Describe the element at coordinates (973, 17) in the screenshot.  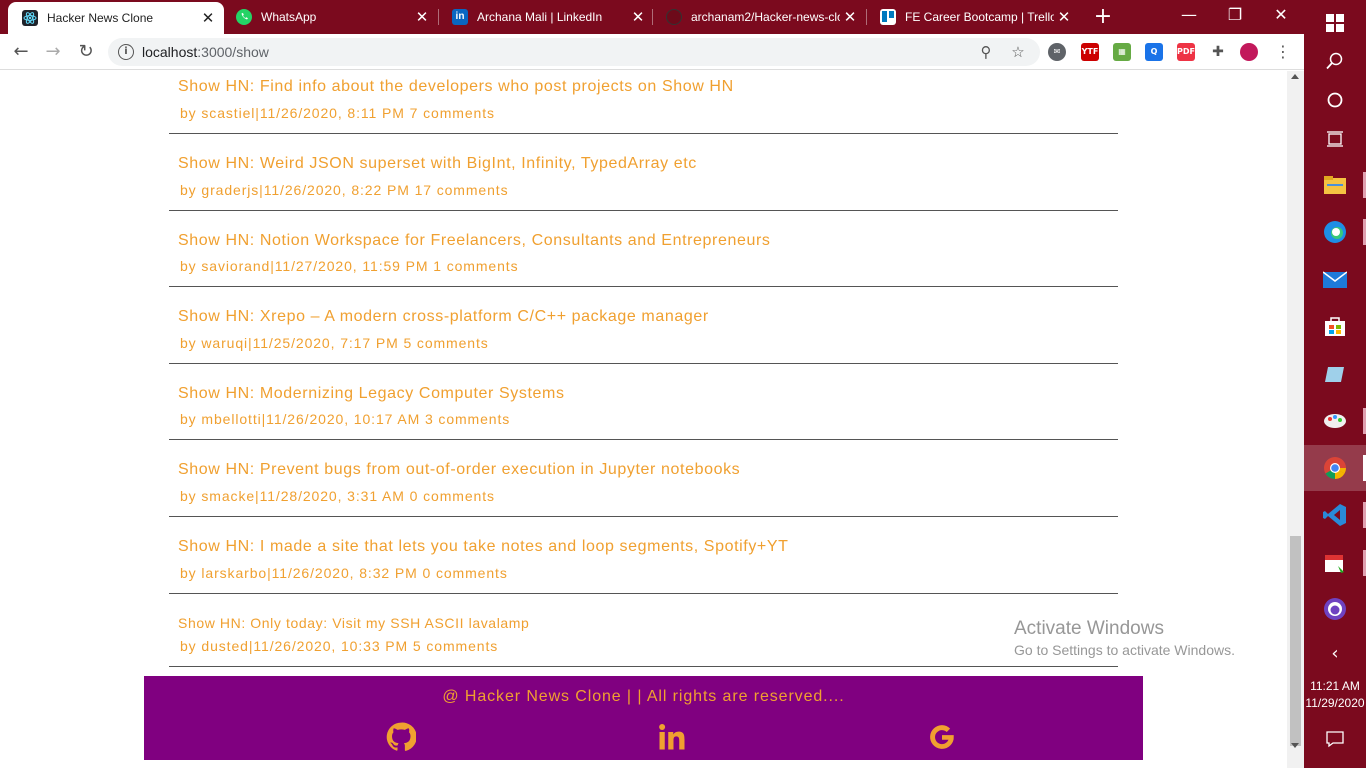
I see `tab-trello: FE Career Bootcamp | Trello ✕` at that location.